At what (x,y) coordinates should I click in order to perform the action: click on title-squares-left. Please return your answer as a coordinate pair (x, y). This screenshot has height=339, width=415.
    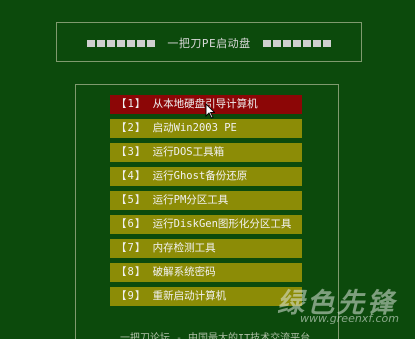
    Looking at the image, I should click on (121, 43).